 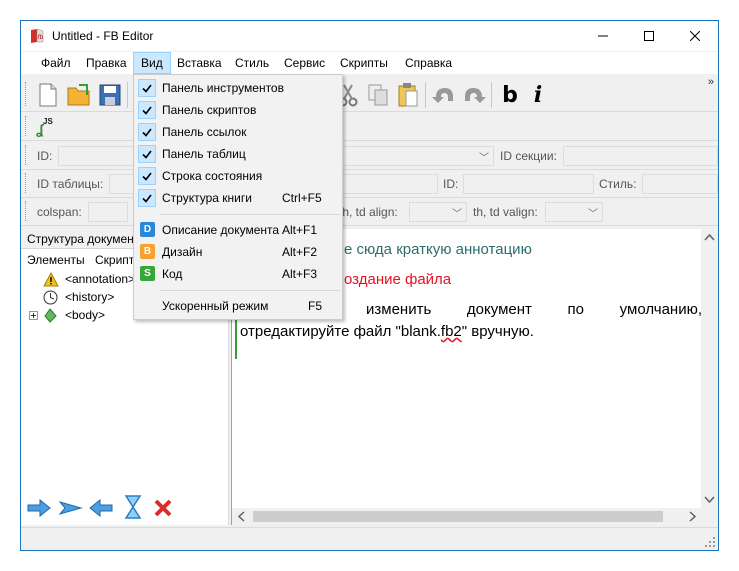 What do you see at coordinates (71, 508) in the screenshot?
I see `arrow-forward-icon` at bounding box center [71, 508].